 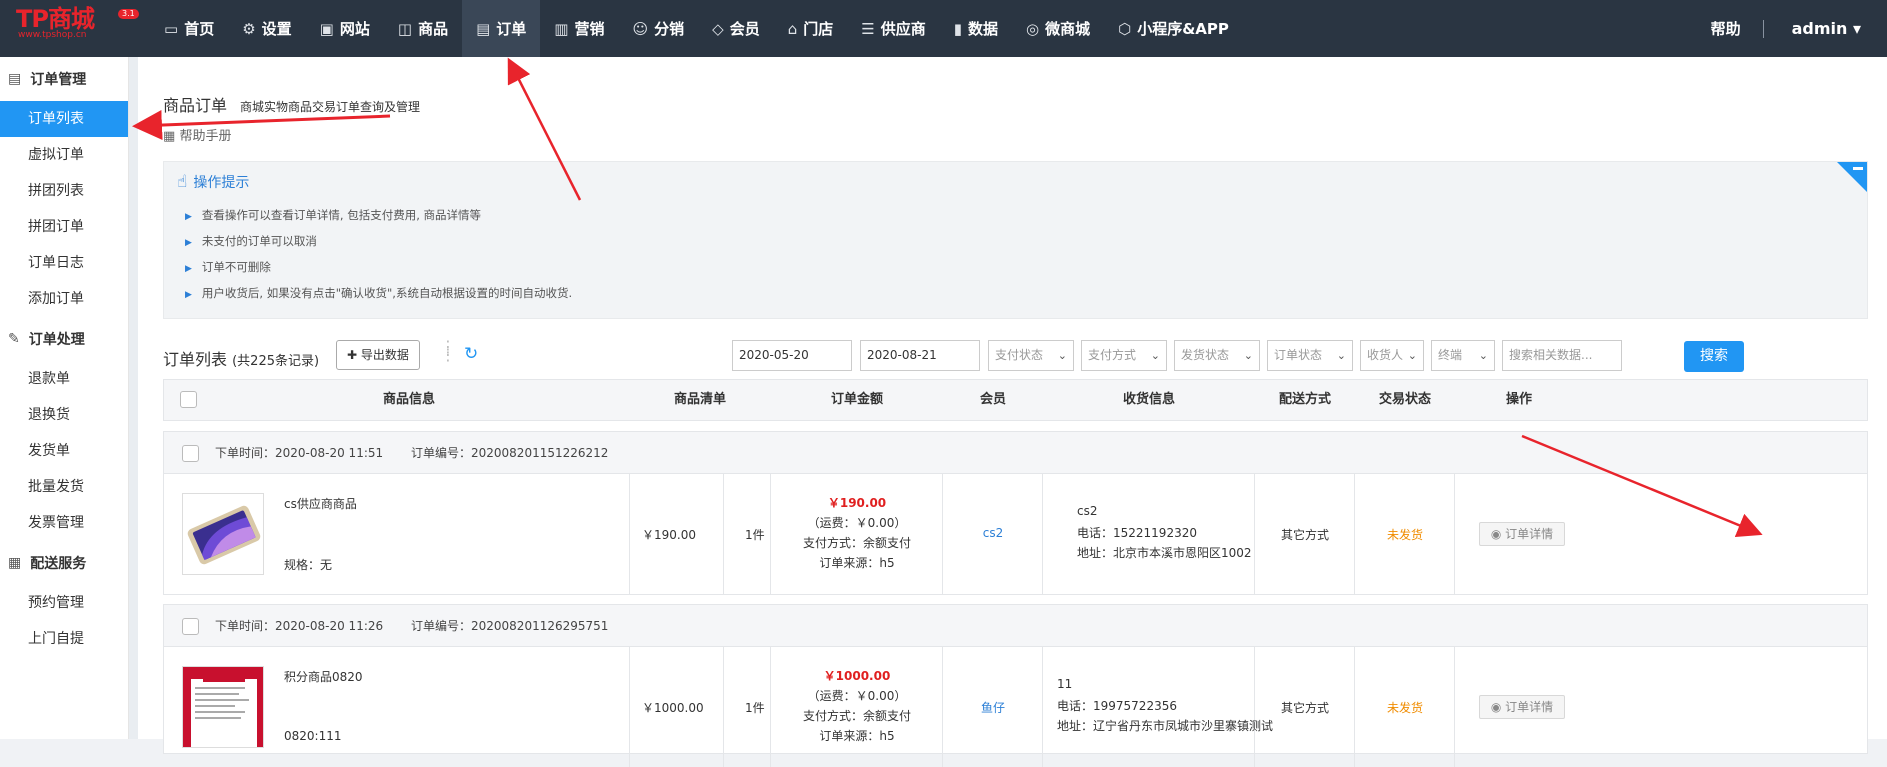 What do you see at coordinates (920, 355) in the screenshot?
I see `date-end-input: 2020-08-21` at bounding box center [920, 355].